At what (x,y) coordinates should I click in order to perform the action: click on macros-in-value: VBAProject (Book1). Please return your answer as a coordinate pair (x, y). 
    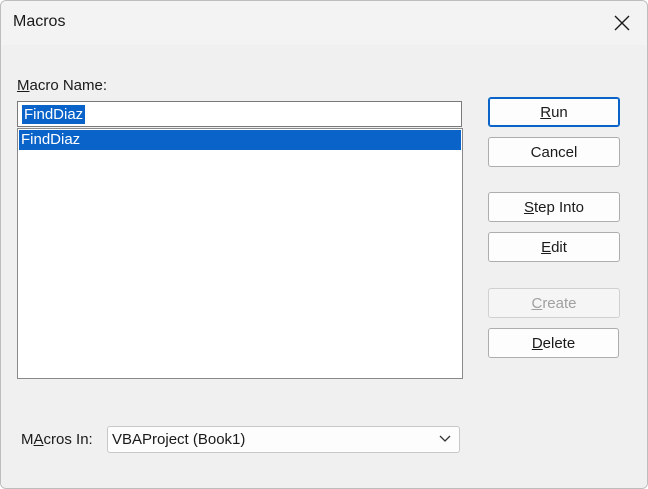
    Looking at the image, I should click on (179, 439).